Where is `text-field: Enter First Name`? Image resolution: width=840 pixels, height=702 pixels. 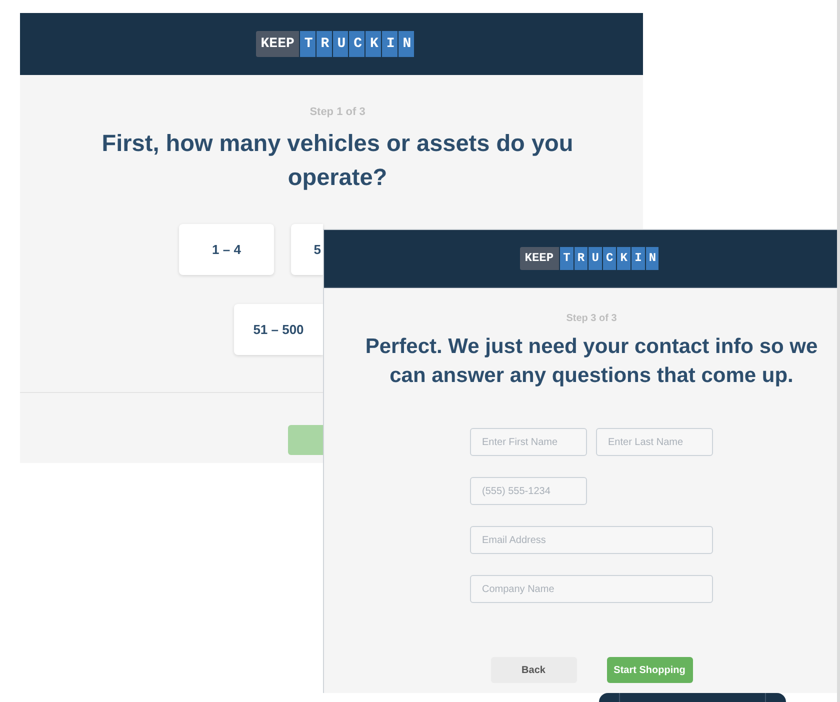
text-field: Enter First Name is located at coordinates (528, 442).